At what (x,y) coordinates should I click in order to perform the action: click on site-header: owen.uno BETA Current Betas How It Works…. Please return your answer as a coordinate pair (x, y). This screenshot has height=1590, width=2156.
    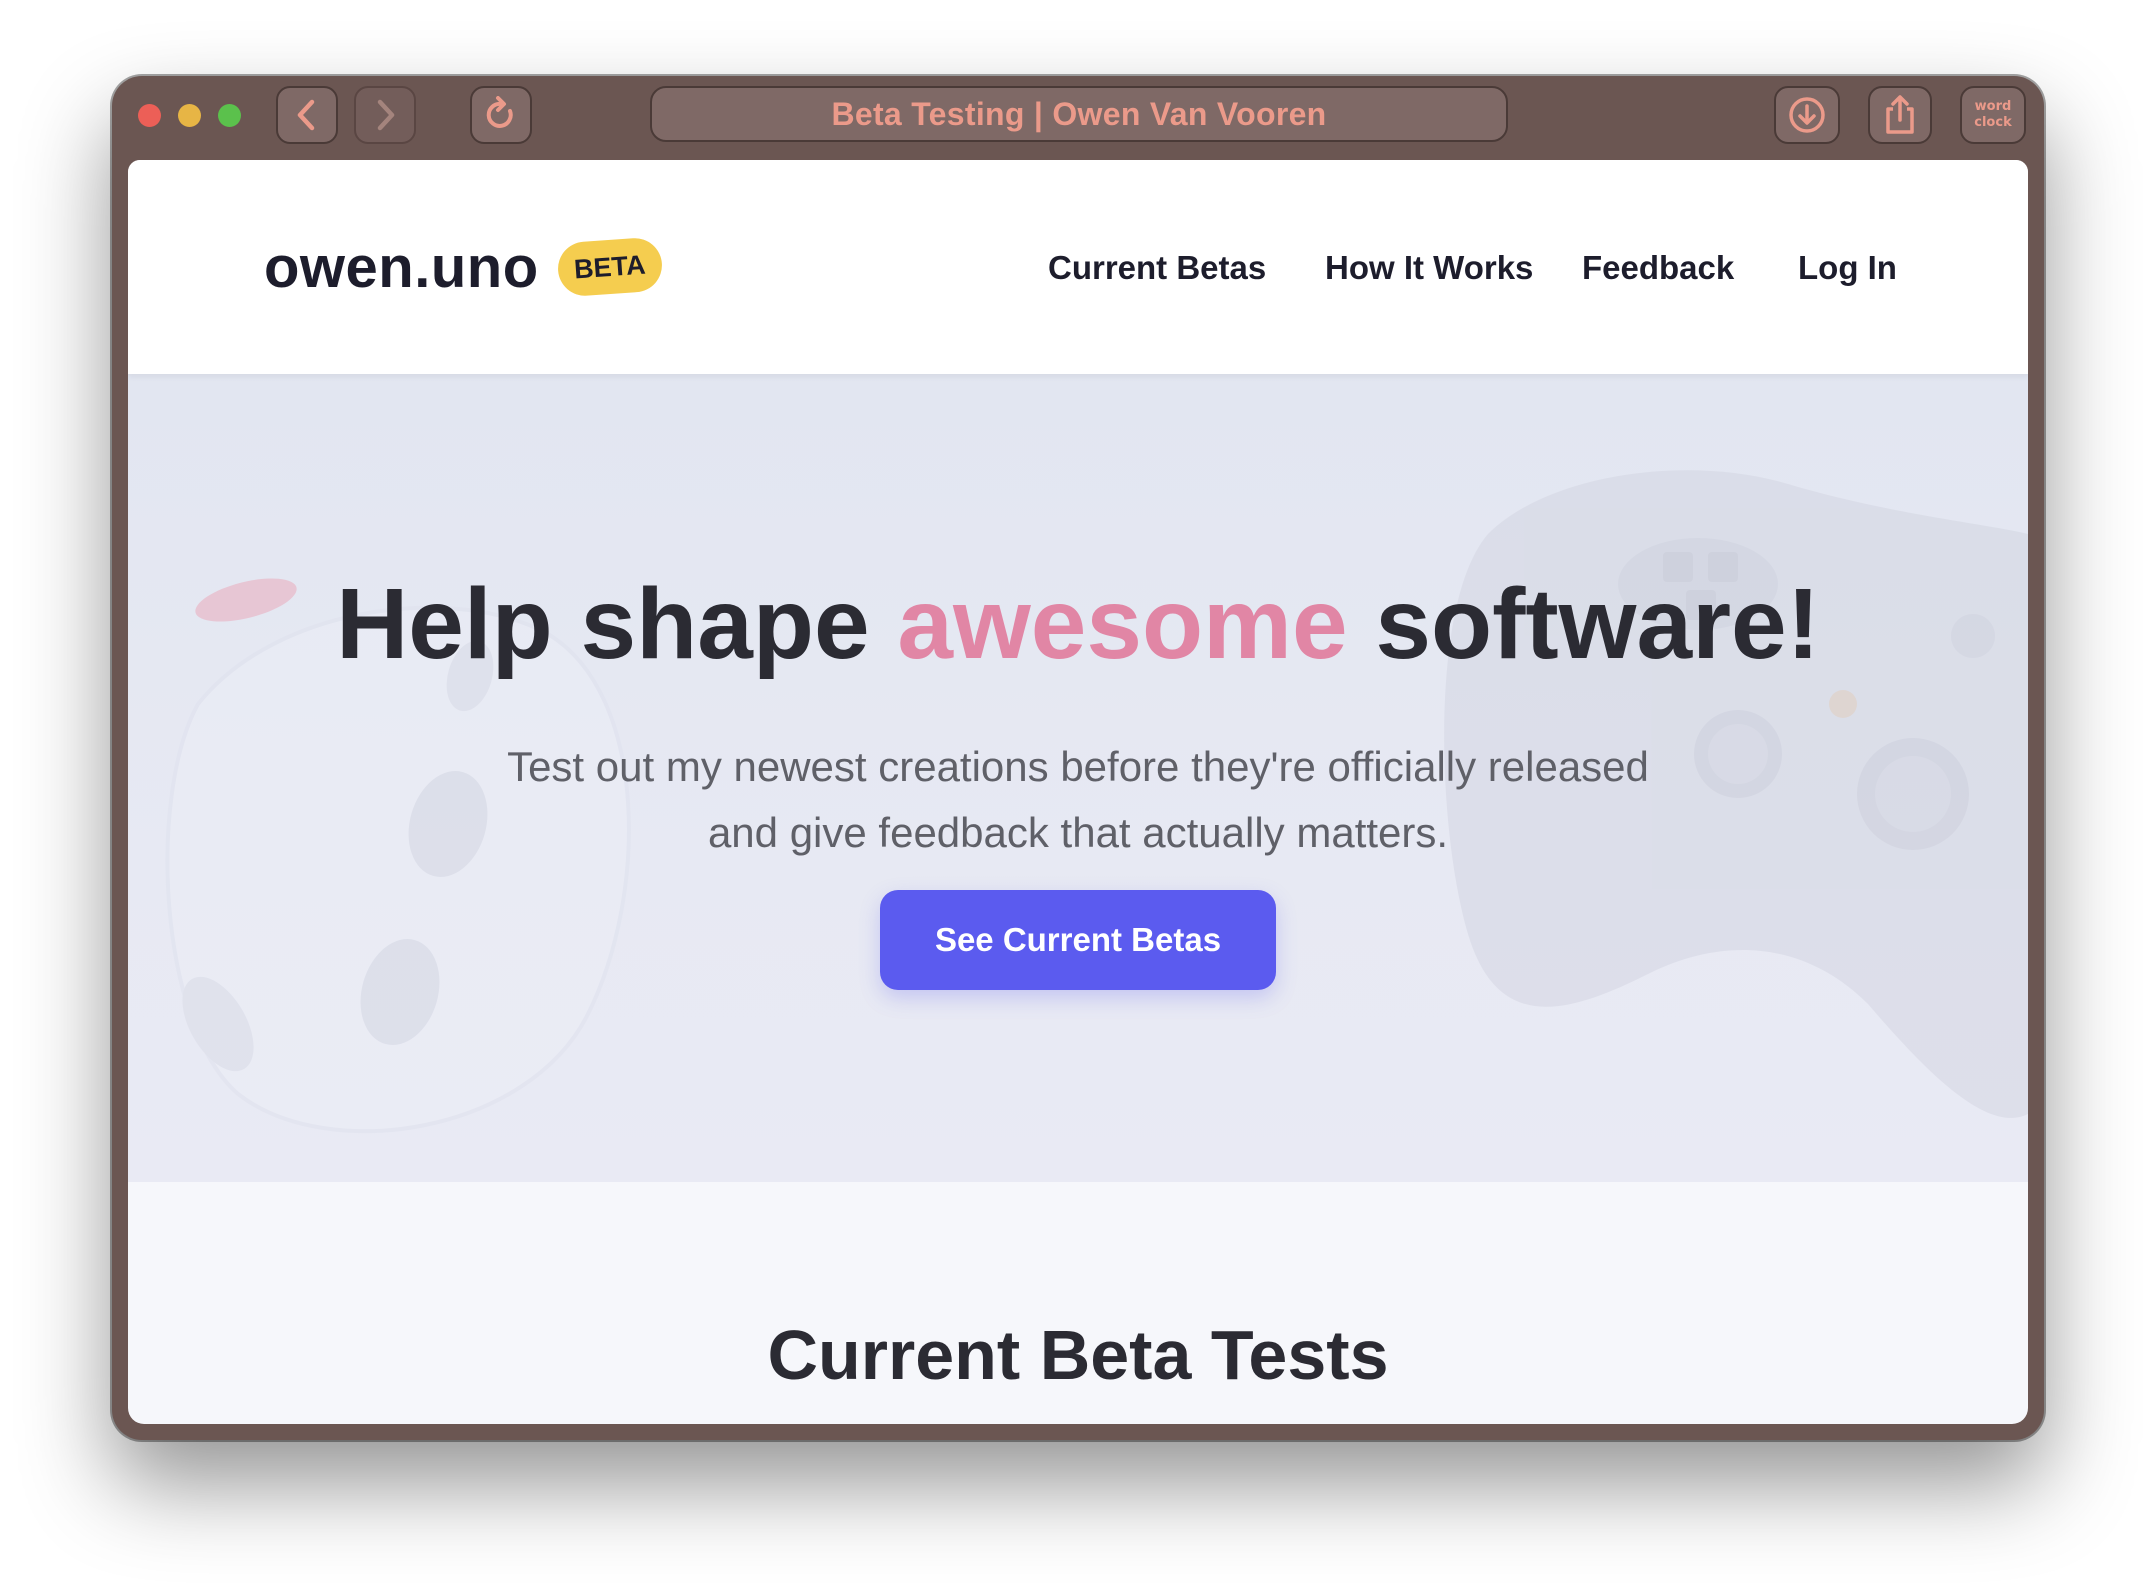
    Looking at the image, I should click on (1078, 267).